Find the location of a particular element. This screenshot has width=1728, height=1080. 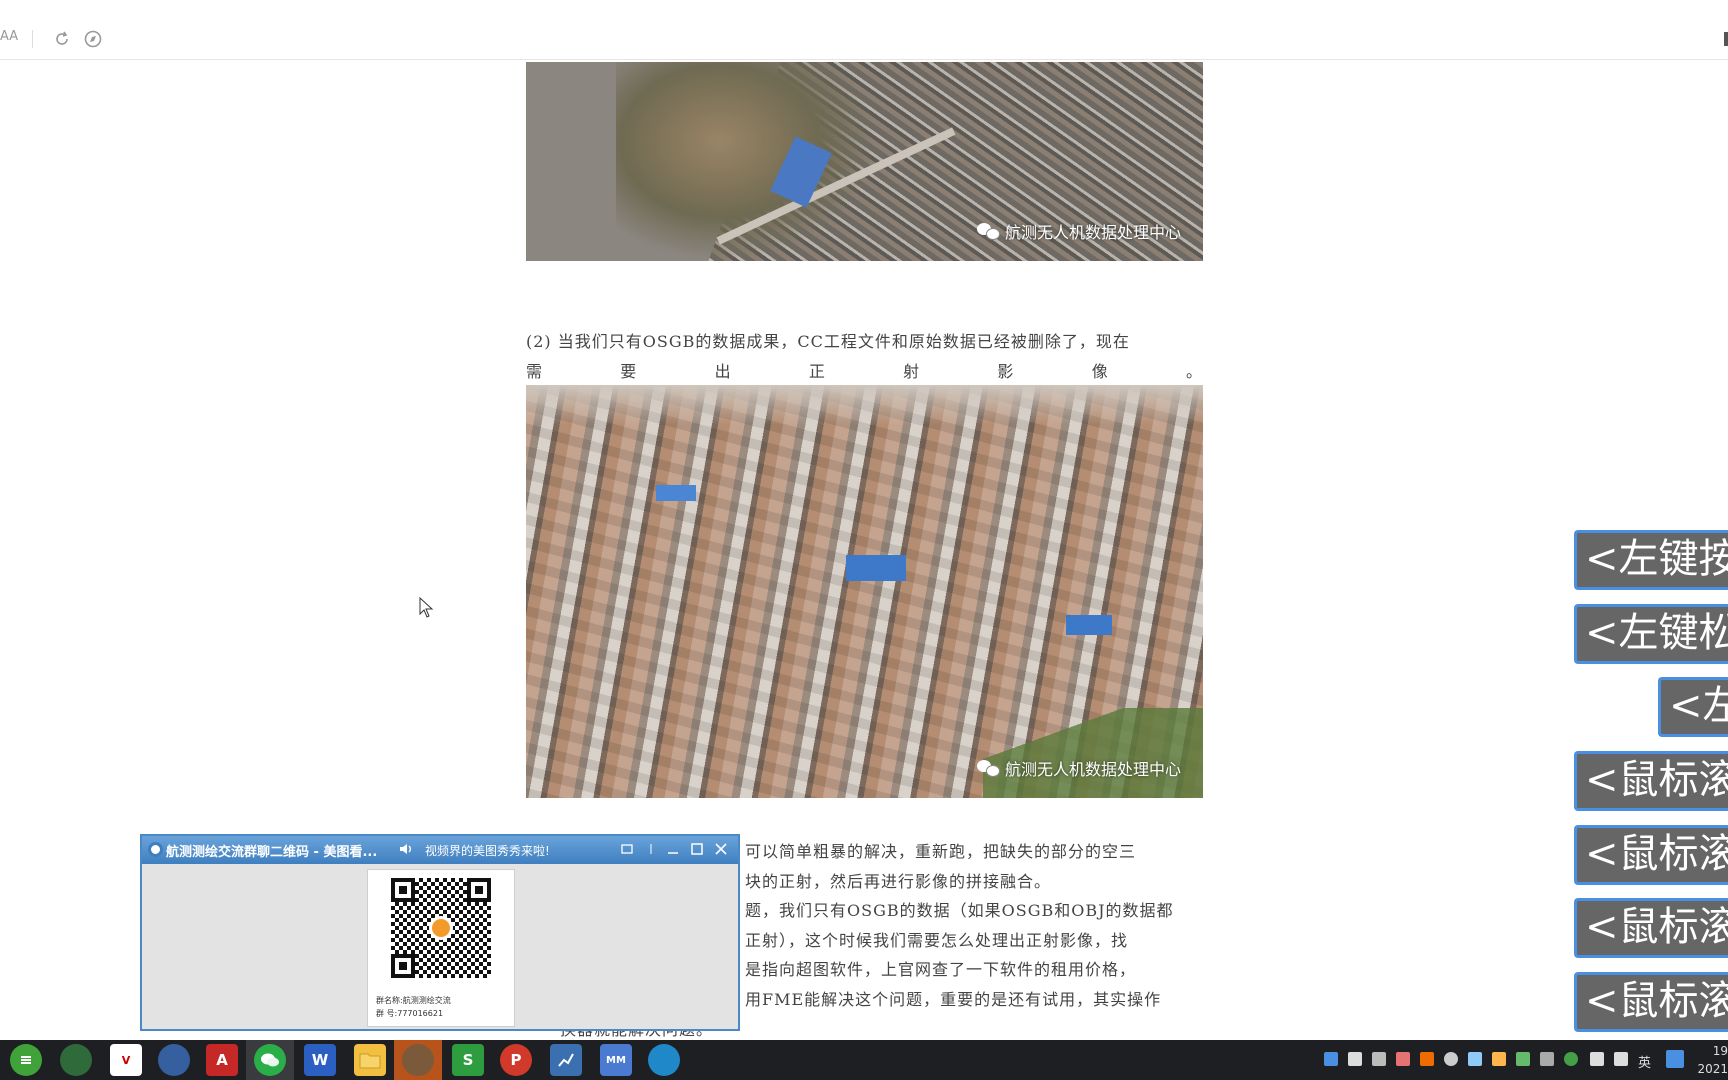

paragraph-2-line1: (2) 当我们只有OSGB的数据成果，CC工程文件和原始数据已经被删除了，现在 is located at coordinates (828, 341).